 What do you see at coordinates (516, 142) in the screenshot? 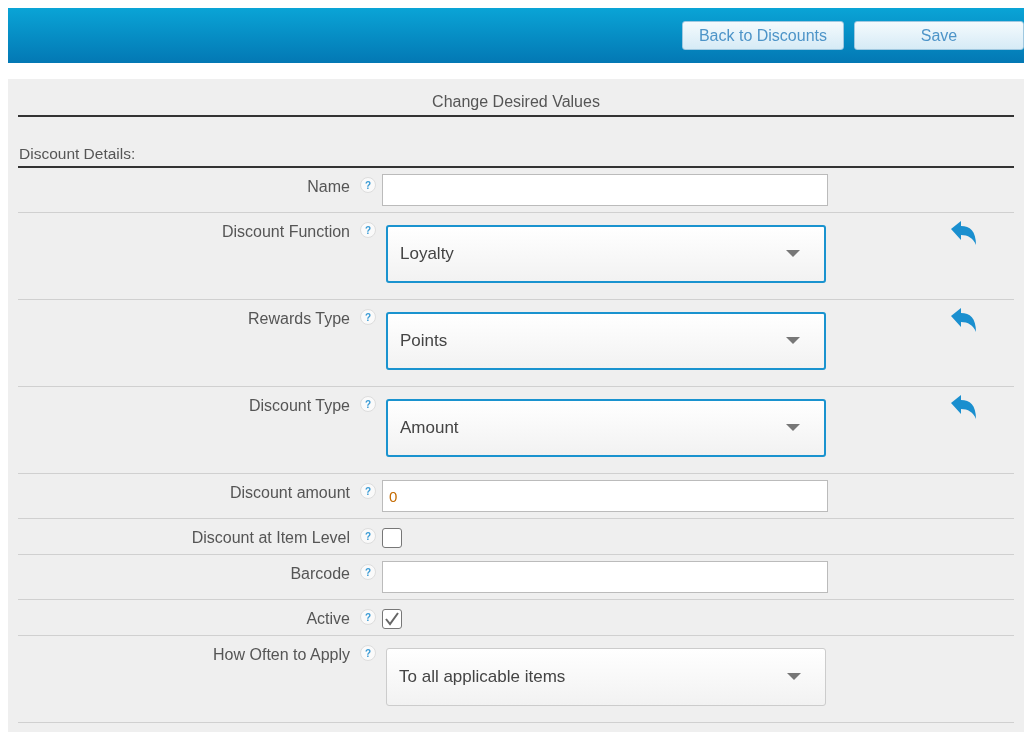
I see `section-heading: Discount Details:` at bounding box center [516, 142].